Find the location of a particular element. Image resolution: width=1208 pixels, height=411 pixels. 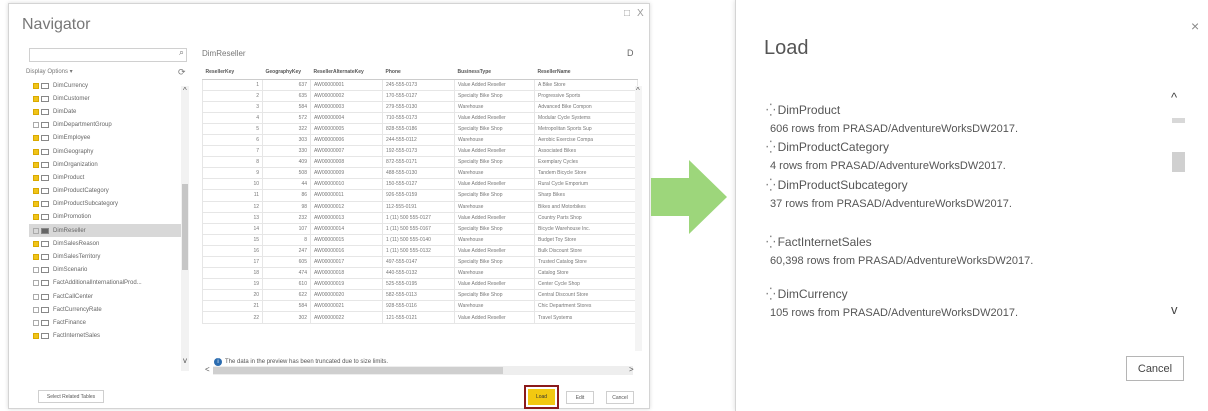

tree-item: DimProductSubcategory is located at coordinates (105, 204).